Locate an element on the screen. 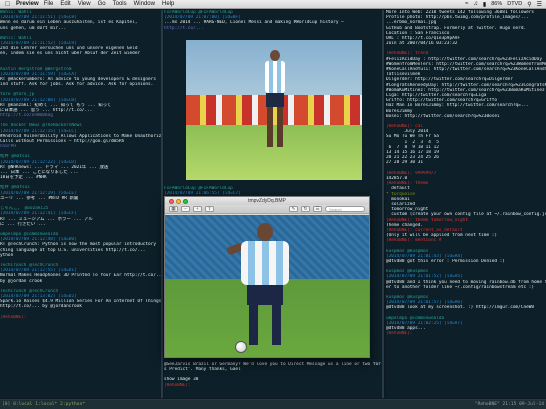 This screenshot has width=546, height=409. toolbox-icon: ☰ is located at coordinates (317, 209).